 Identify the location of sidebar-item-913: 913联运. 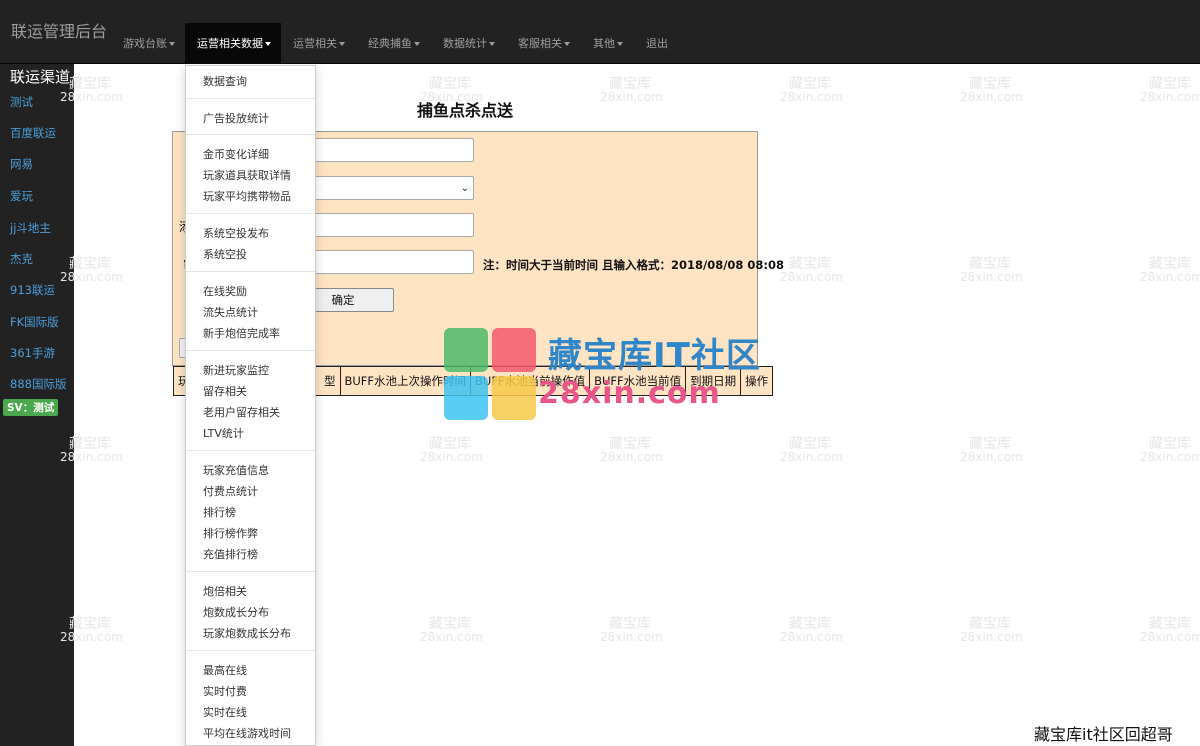
(32, 290).